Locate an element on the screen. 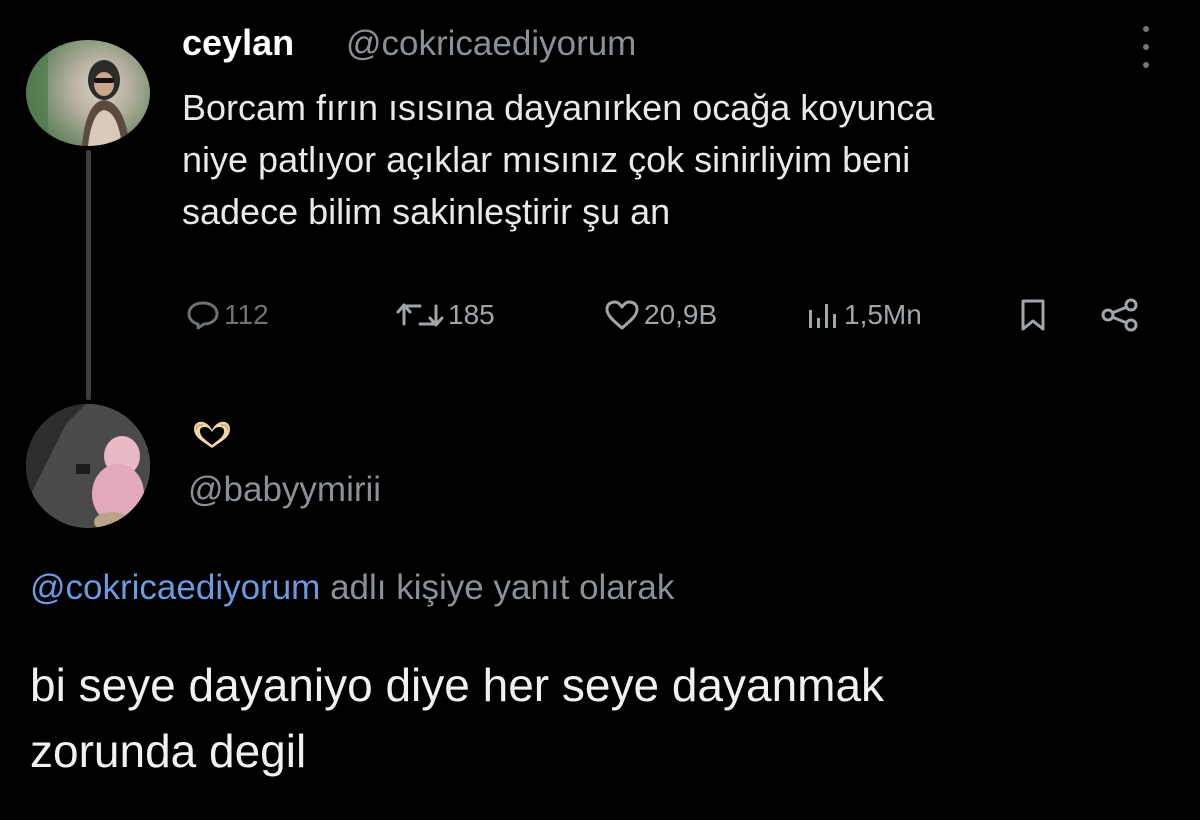 The height and width of the screenshot is (820, 1200). retweet-button: 185 is located at coordinates (445, 315).